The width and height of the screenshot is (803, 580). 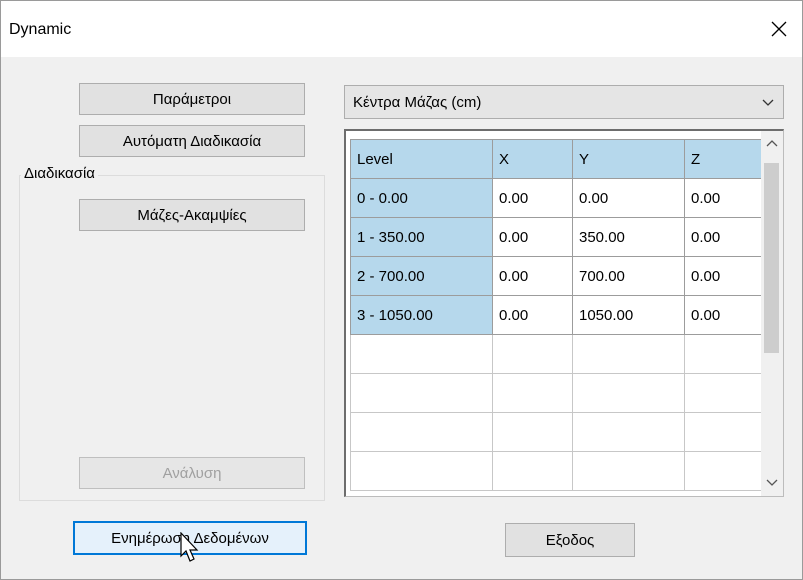 What do you see at coordinates (768, 102) in the screenshot?
I see `chevron-down-icon` at bounding box center [768, 102].